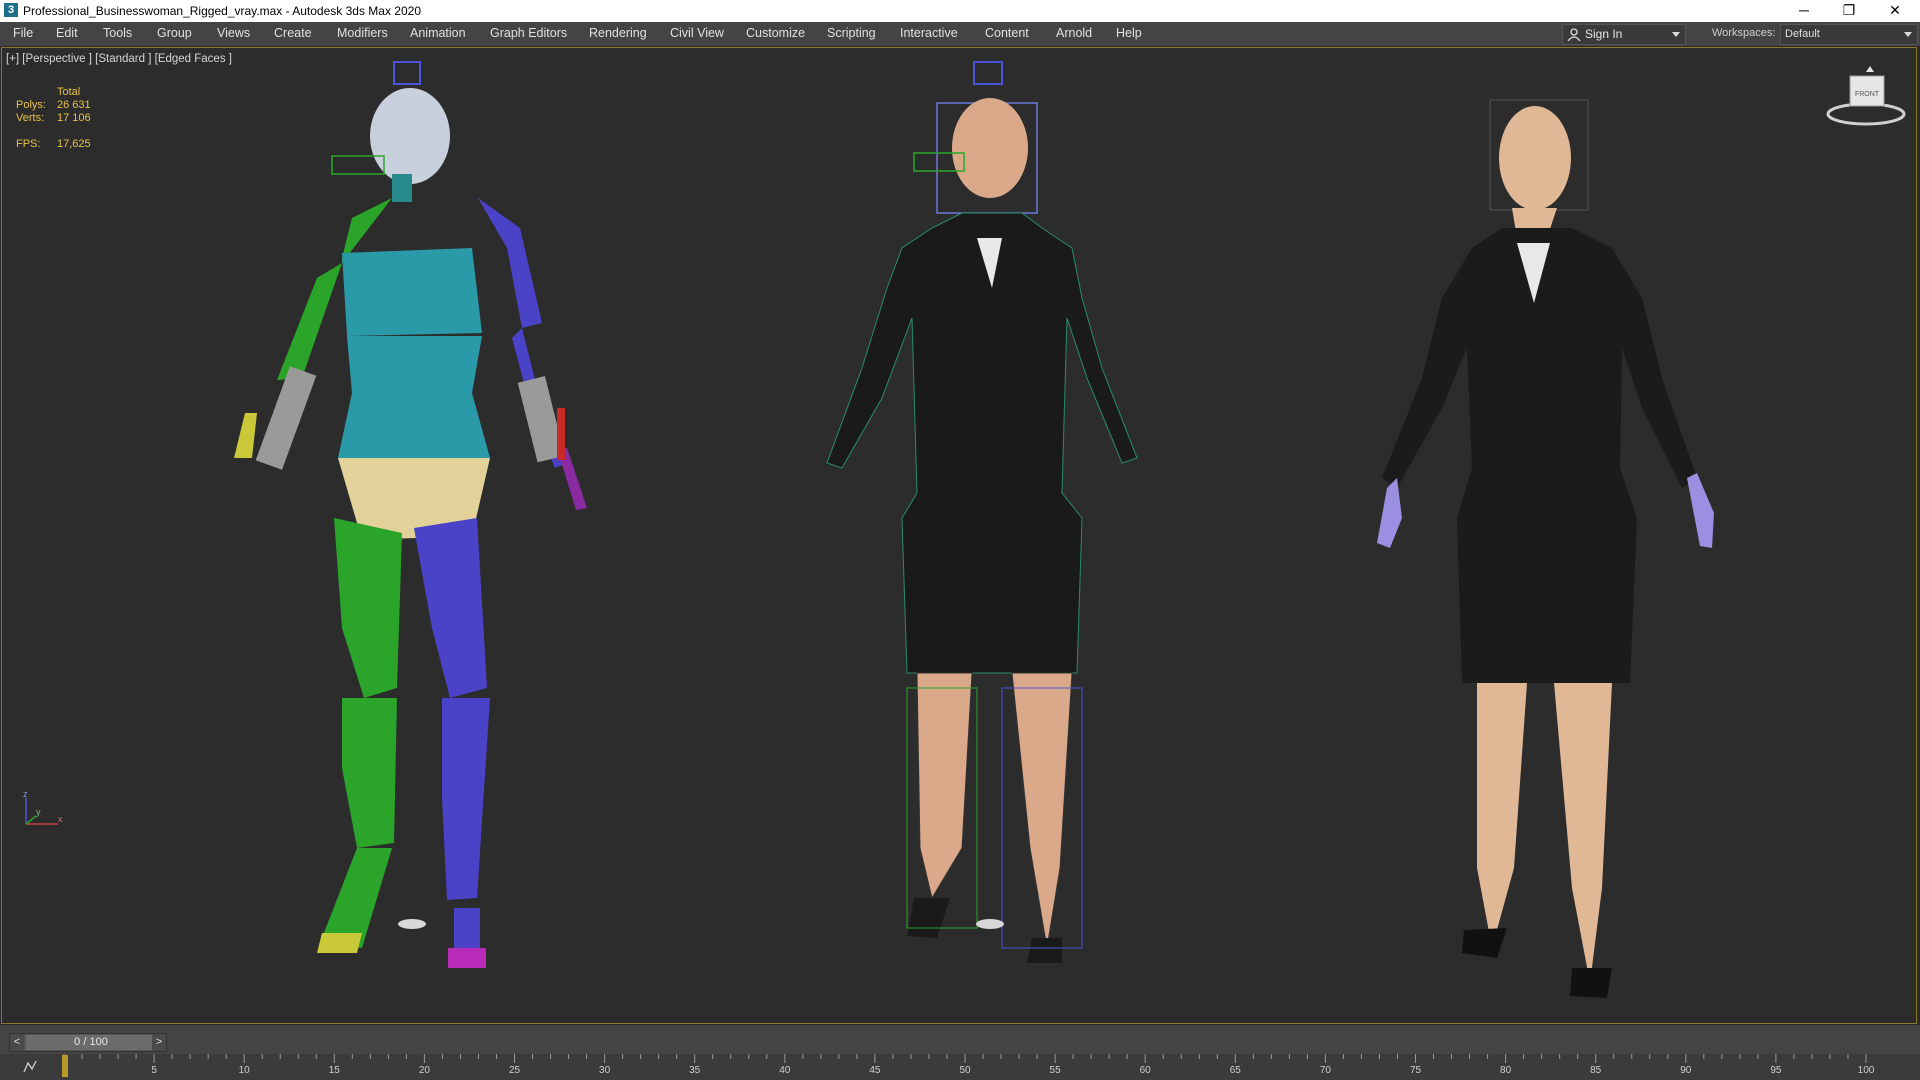  Describe the element at coordinates (1145, 1070) in the screenshot. I see `ruler-tick-label: 60` at that location.